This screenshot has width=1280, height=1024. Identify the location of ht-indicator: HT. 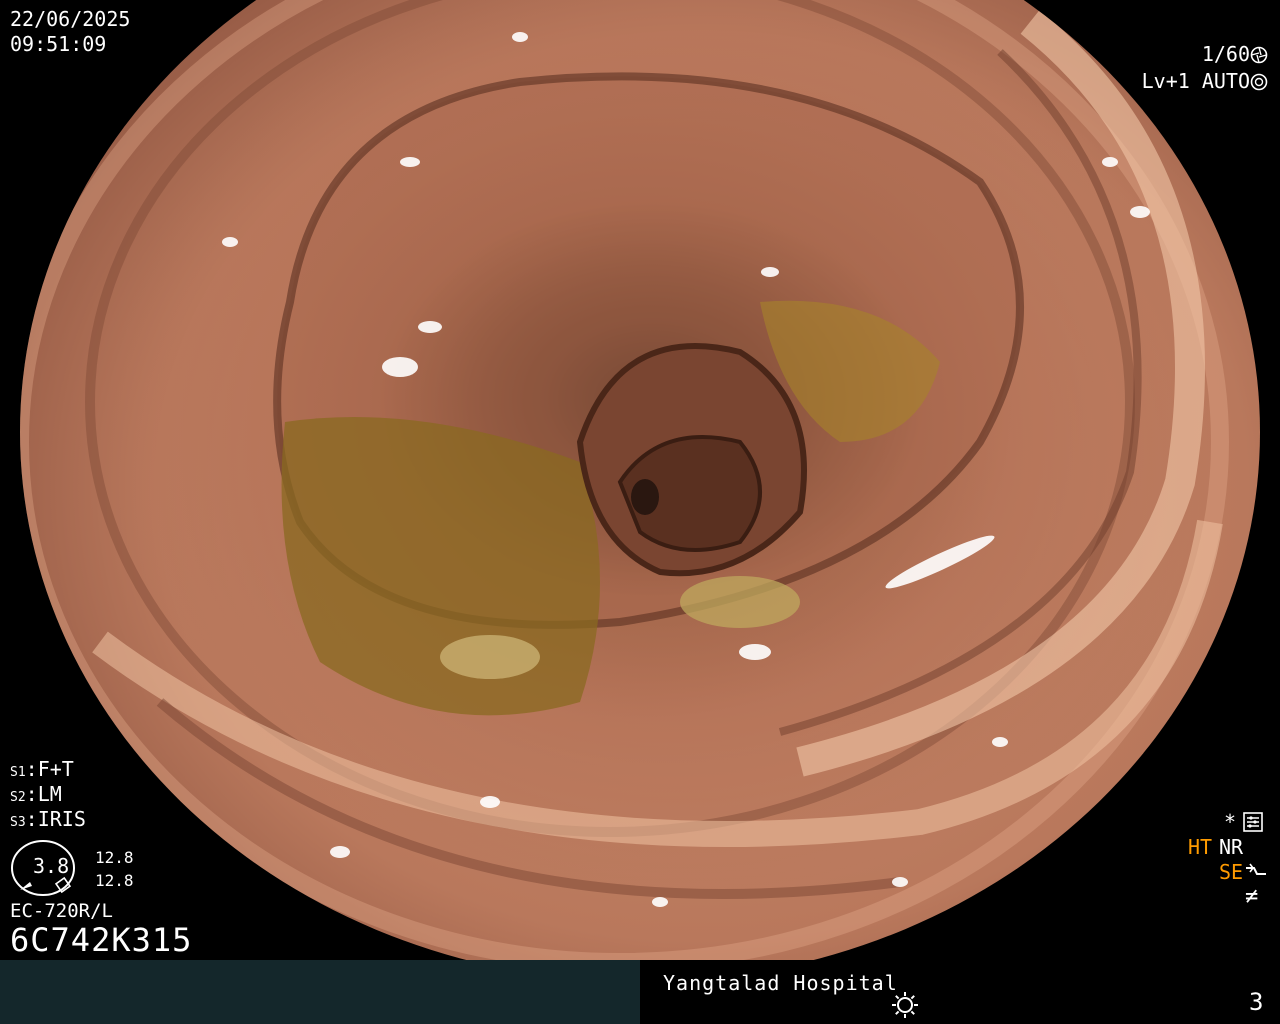
(1200, 847).